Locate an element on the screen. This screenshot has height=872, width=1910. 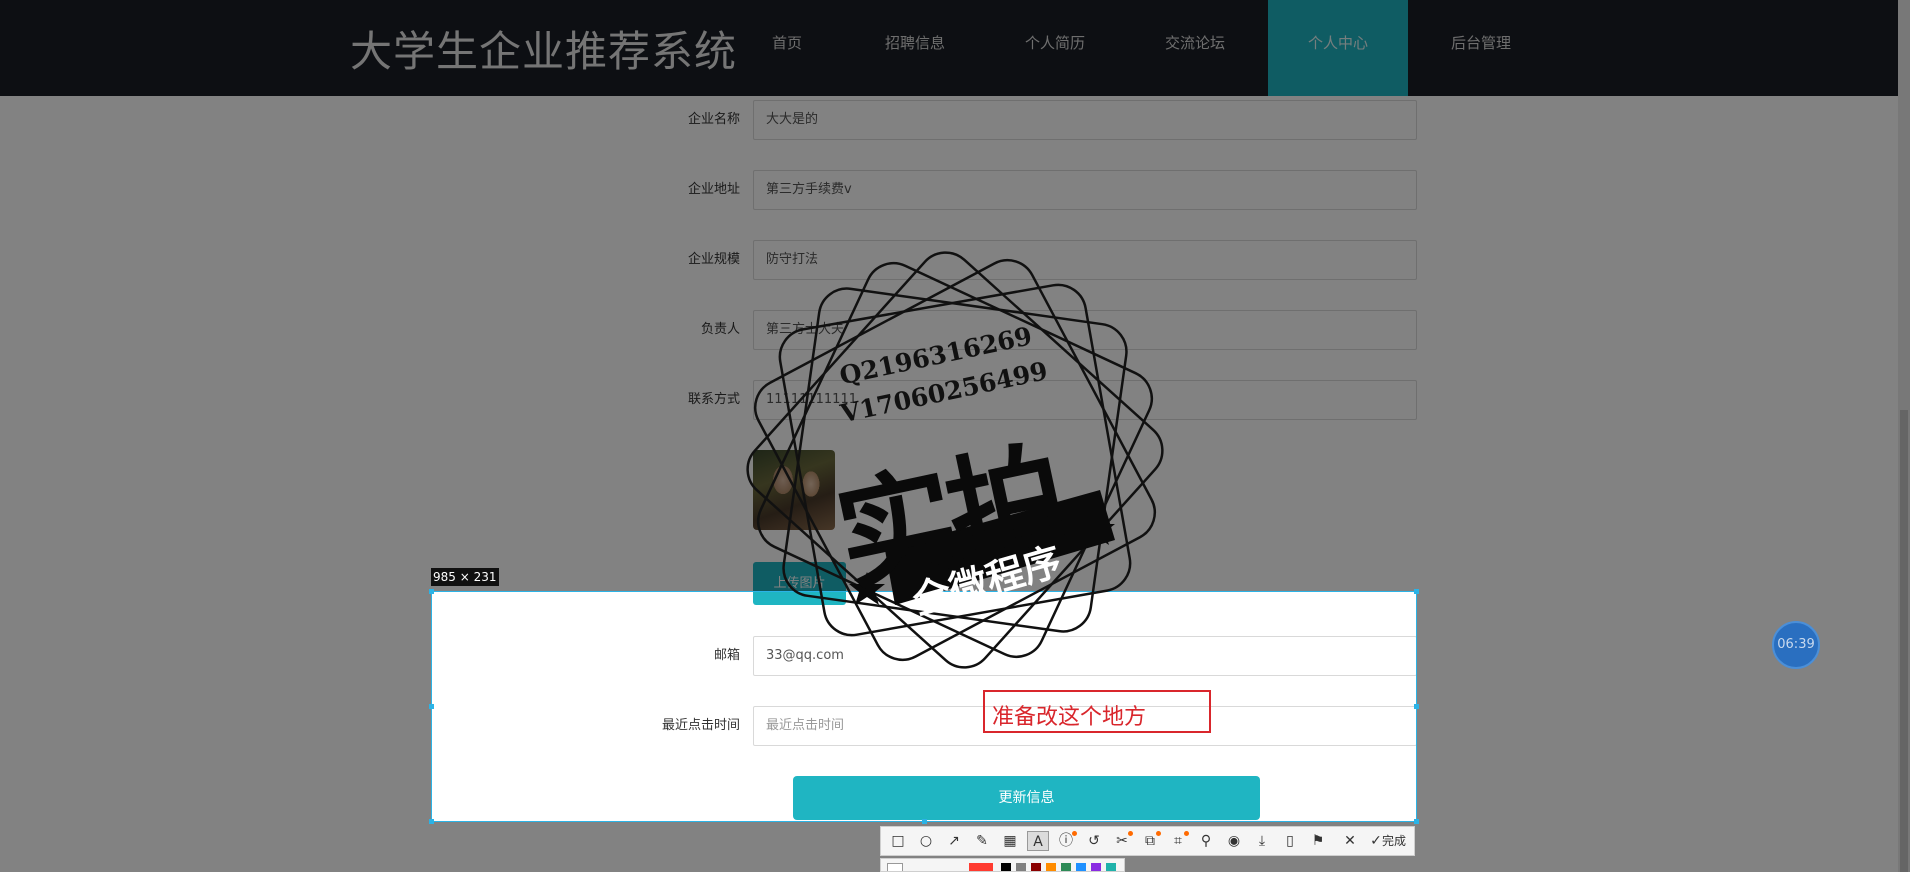
serial-number-icon: ⓘ is located at coordinates (1066, 841).